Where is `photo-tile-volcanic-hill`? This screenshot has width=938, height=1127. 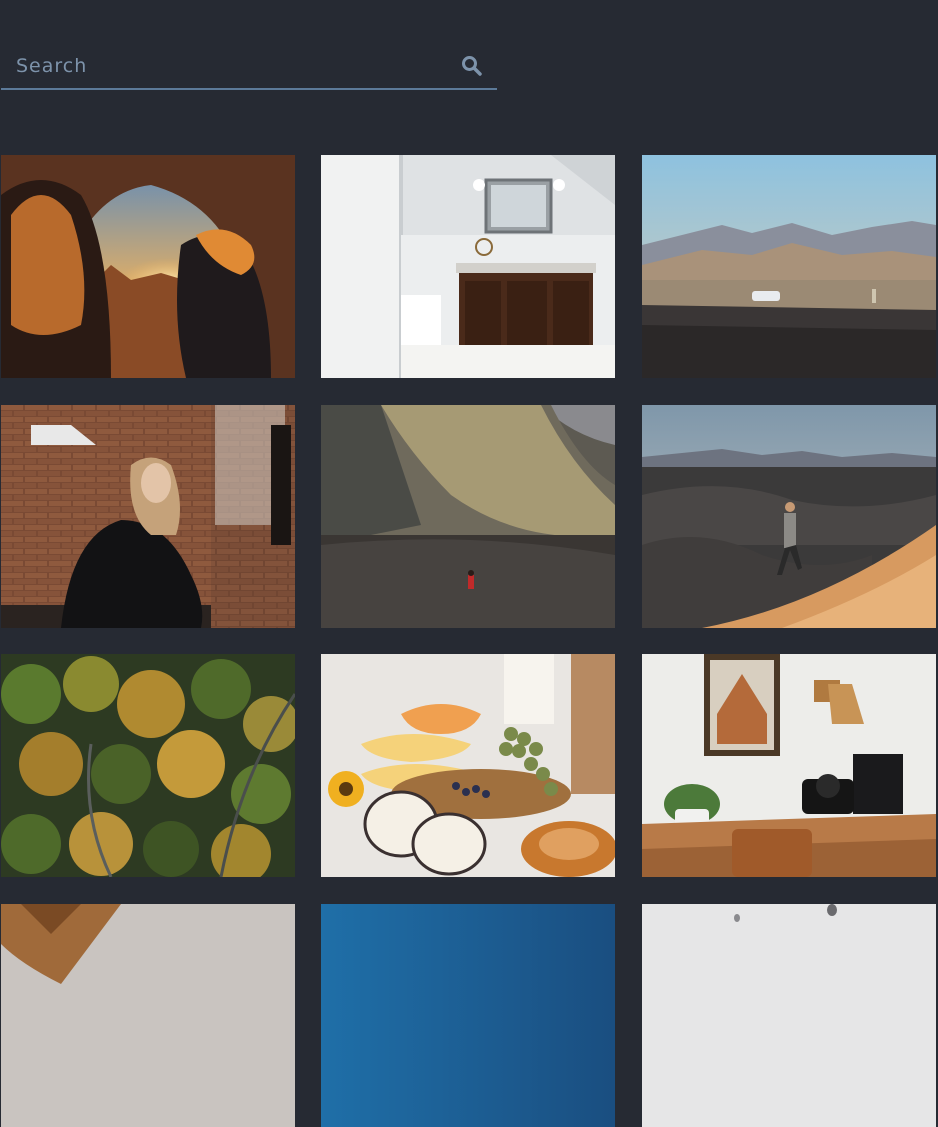
photo-tile-volcanic-hill is located at coordinates (468, 516).